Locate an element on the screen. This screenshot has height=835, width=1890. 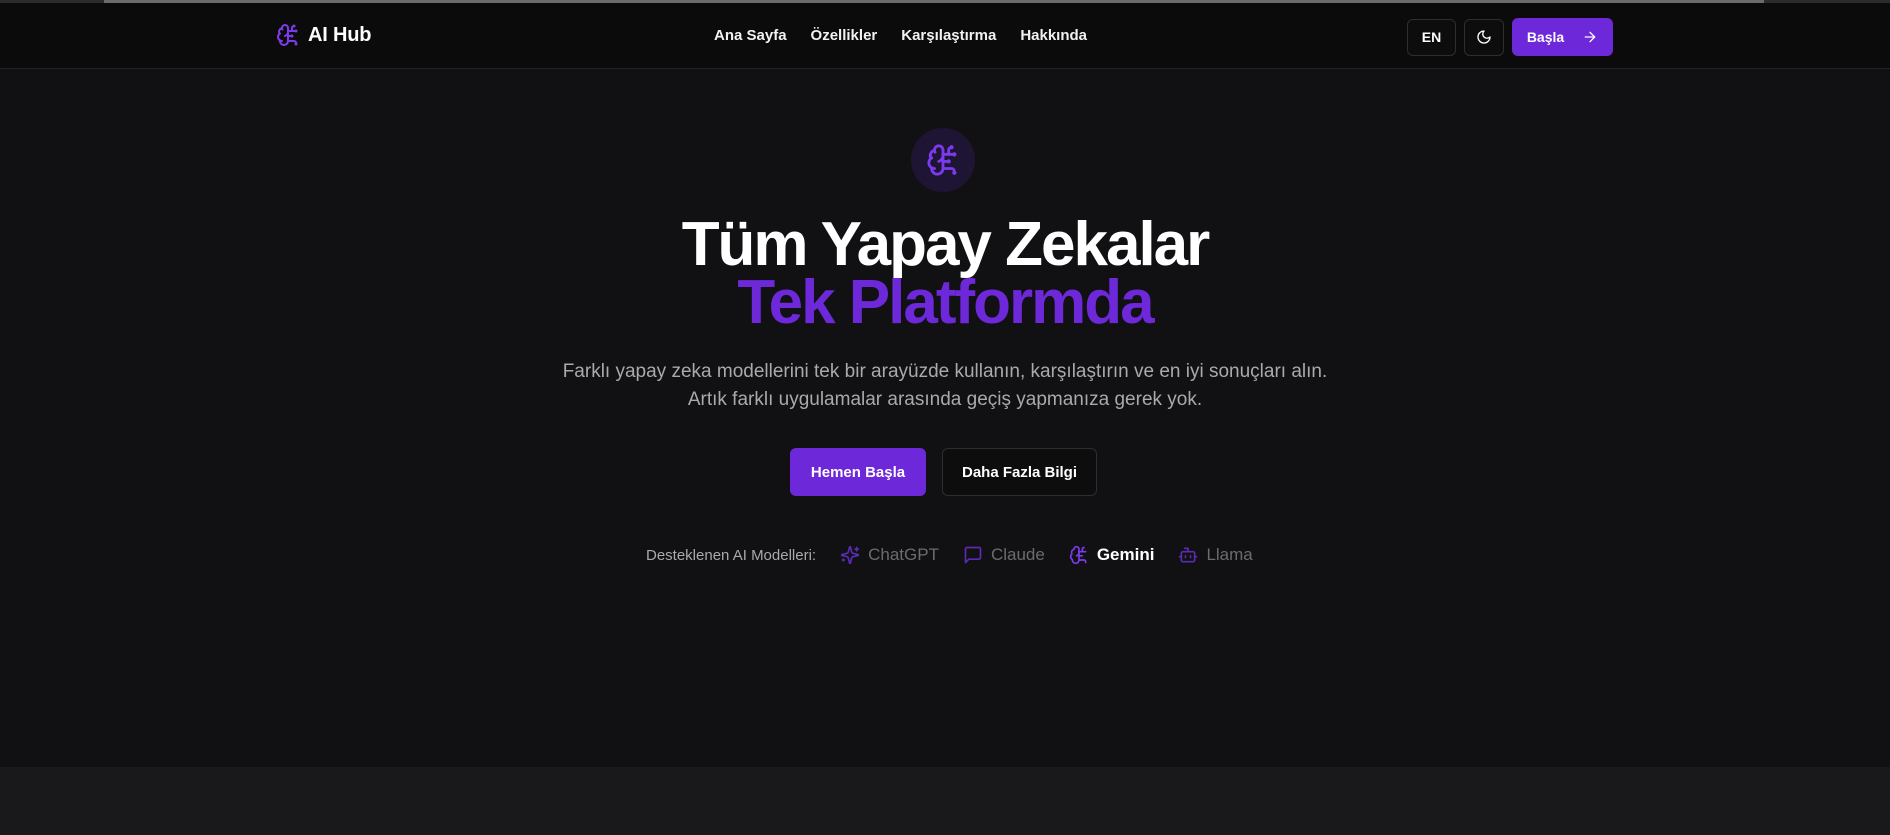
learn-more-button: Daha Fazla Bilgi is located at coordinates (1019, 472).